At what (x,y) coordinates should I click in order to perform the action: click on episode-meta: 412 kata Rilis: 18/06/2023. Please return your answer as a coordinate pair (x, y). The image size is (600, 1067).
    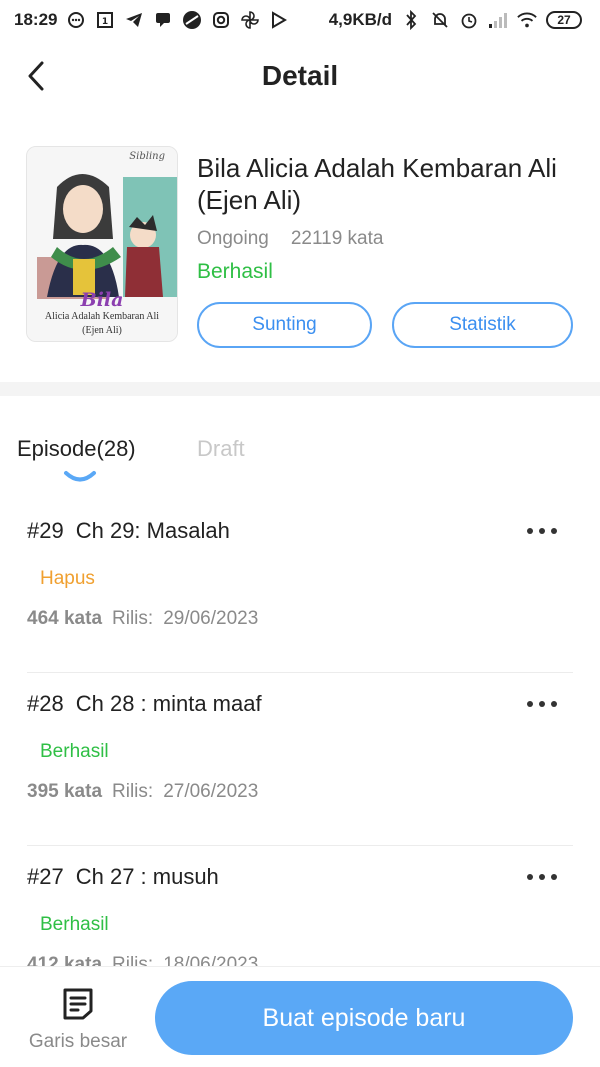
    Looking at the image, I should click on (142, 960).